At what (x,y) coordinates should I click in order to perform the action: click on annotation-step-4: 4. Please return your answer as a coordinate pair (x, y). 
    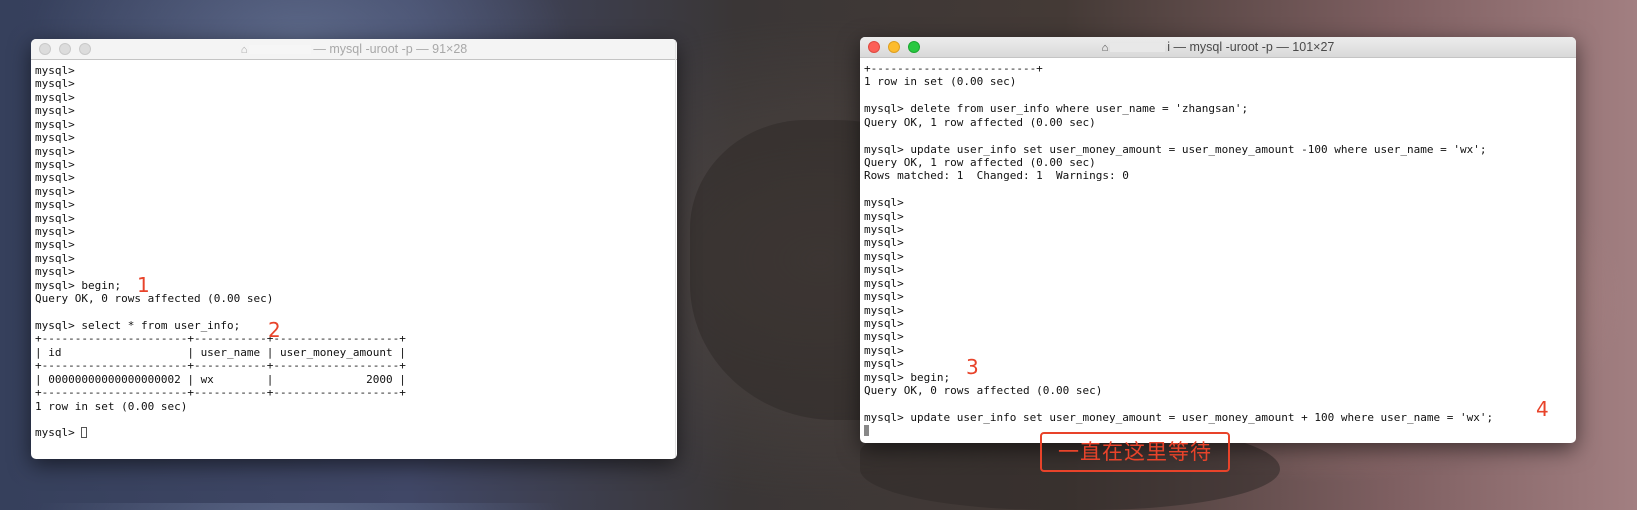
    Looking at the image, I should click on (1542, 409).